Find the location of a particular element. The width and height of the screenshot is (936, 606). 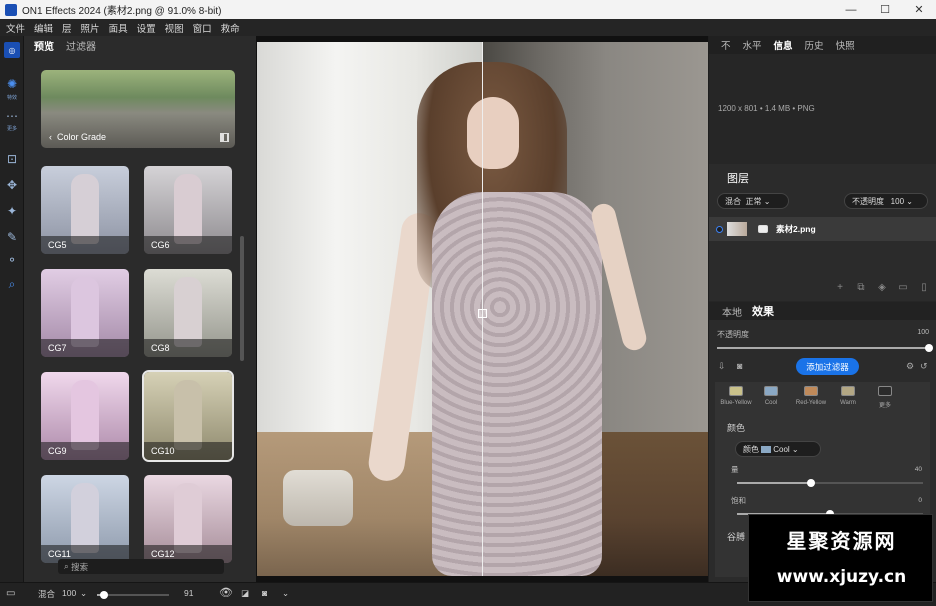

preset-search-input: ⌕ 搜索 is located at coordinates (141, 566).